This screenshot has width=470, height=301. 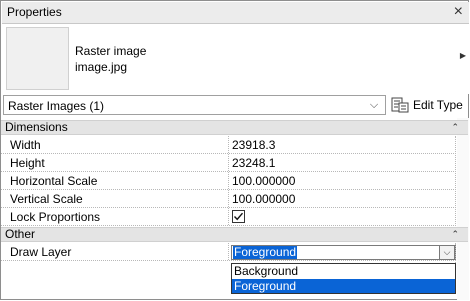 I want to click on edit-type-icon, so click(x=400, y=105).